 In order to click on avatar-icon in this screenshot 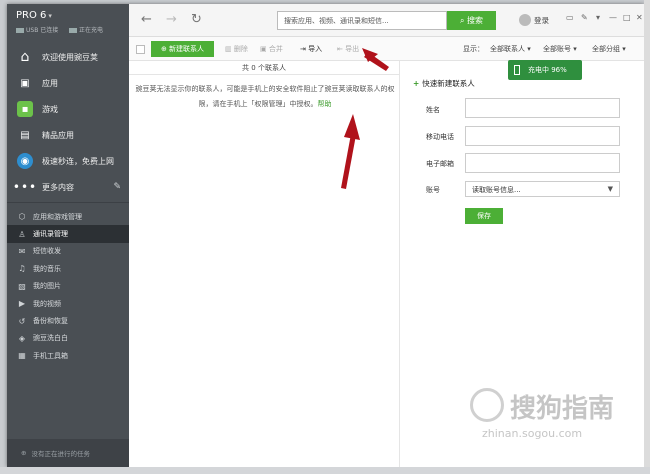, I will do `click(525, 20)`.